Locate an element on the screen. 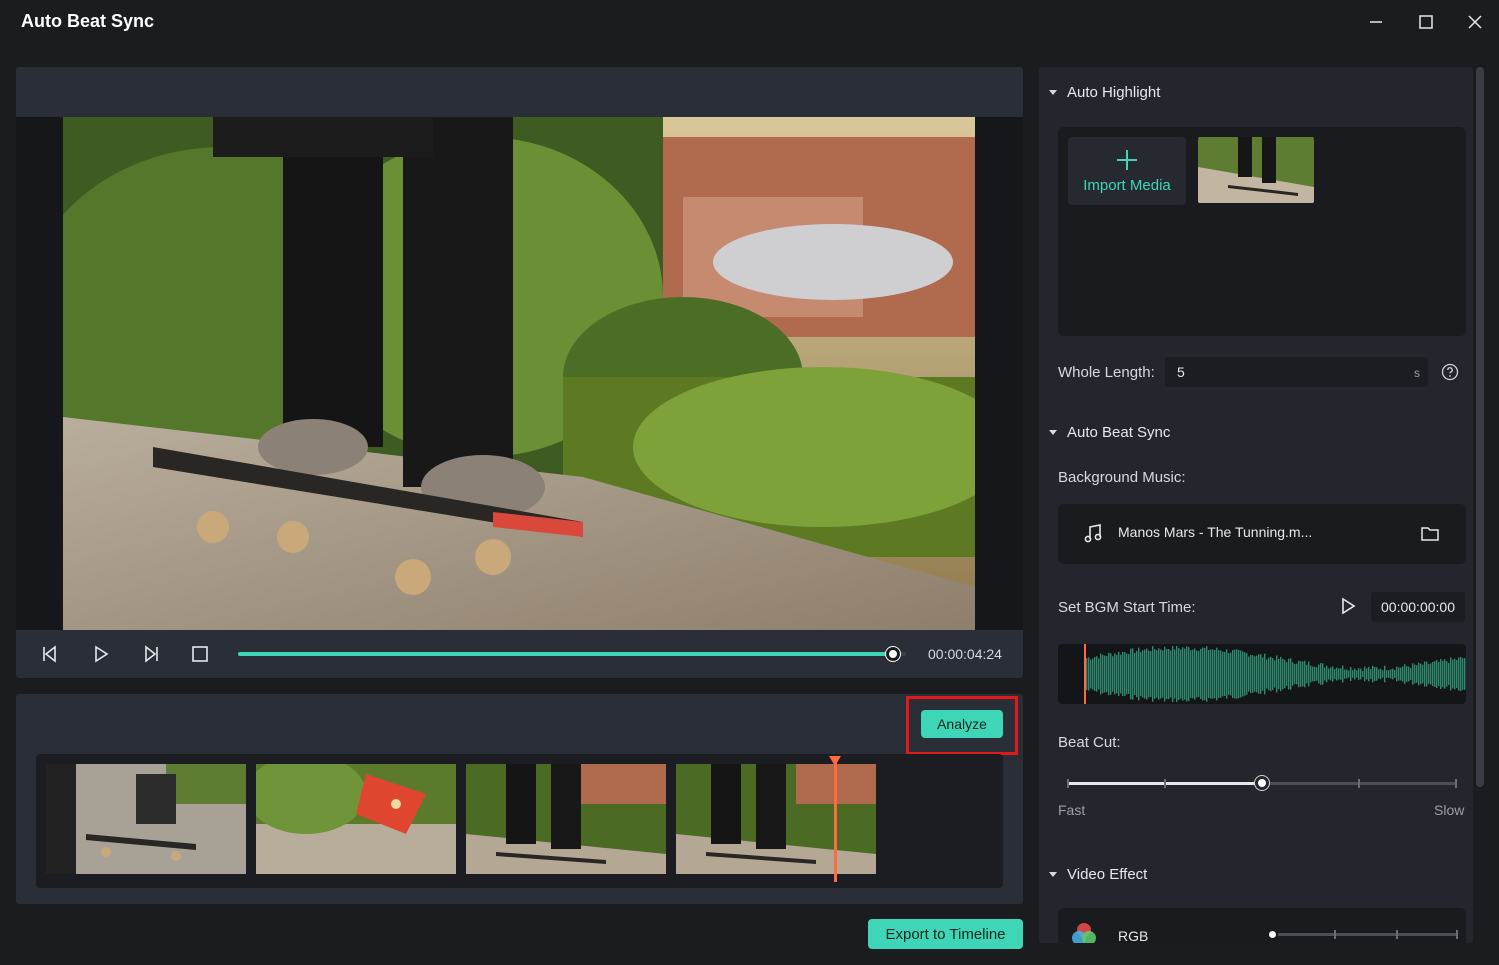 The width and height of the screenshot is (1499, 965). window-title: Auto Beat Sync is located at coordinates (88, 21).